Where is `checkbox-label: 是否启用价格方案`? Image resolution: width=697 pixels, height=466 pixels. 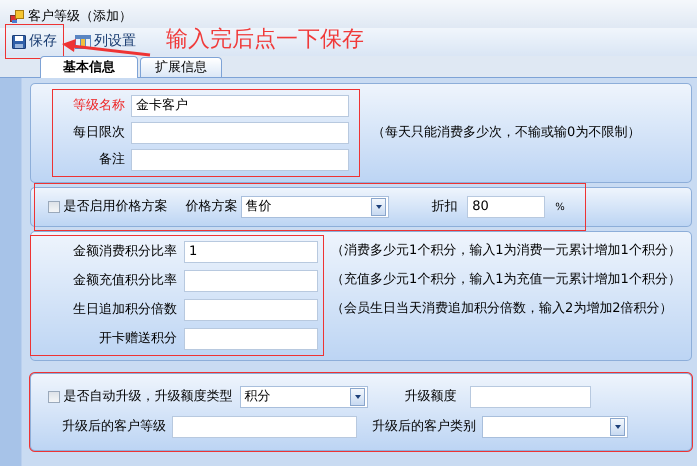
checkbox-label: 是否启用价格方案 is located at coordinates (115, 207).